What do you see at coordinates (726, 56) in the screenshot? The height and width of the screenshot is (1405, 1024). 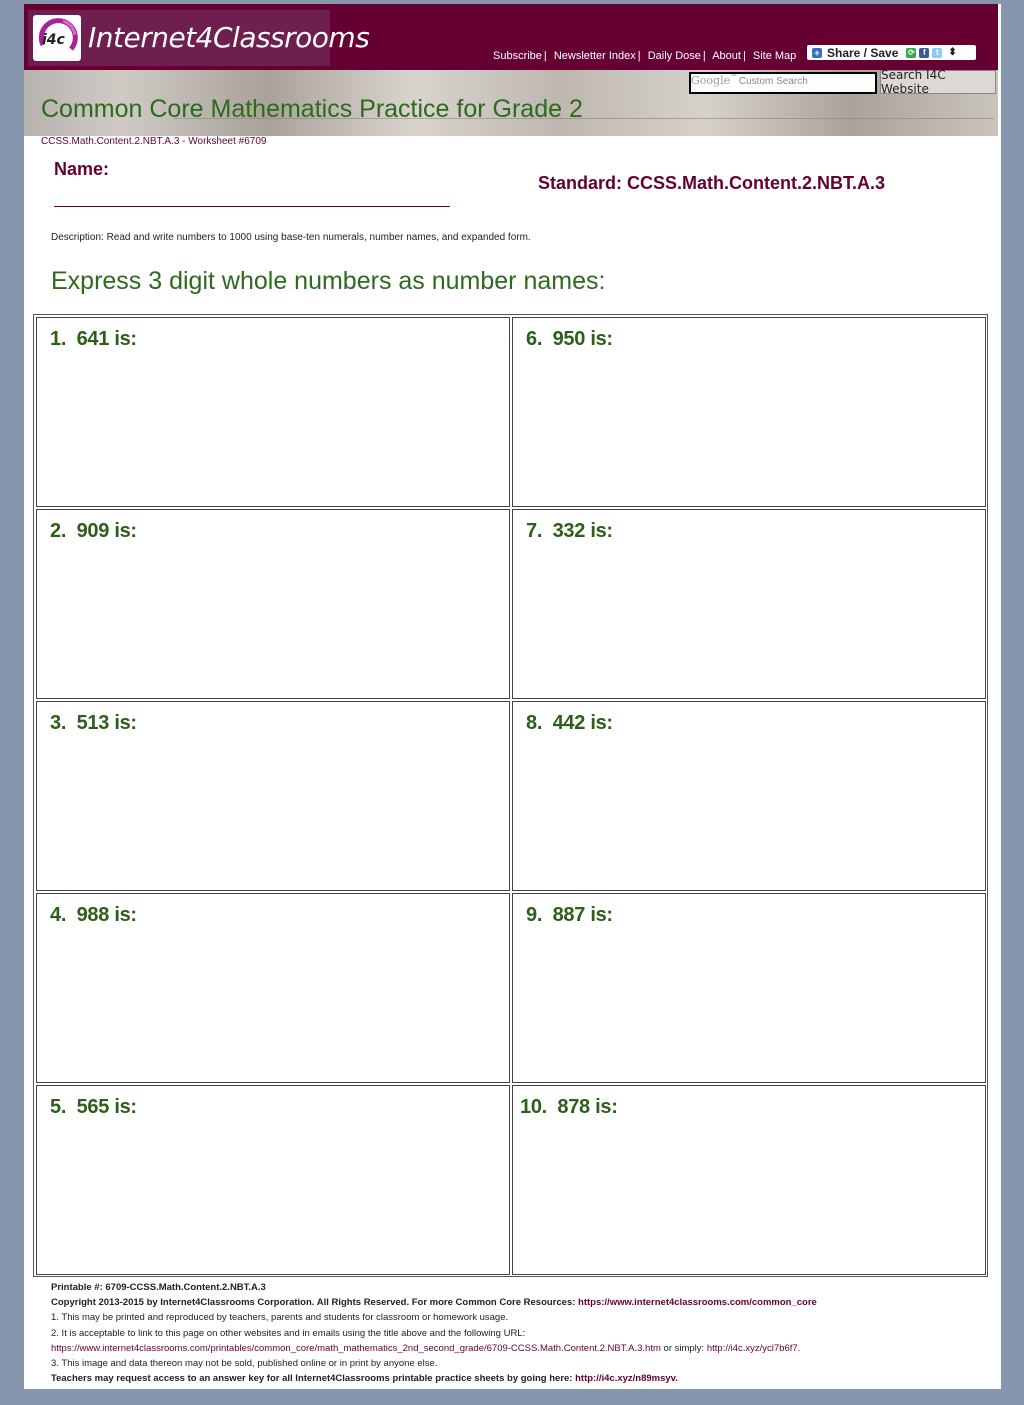 I see `nav-about: About` at bounding box center [726, 56].